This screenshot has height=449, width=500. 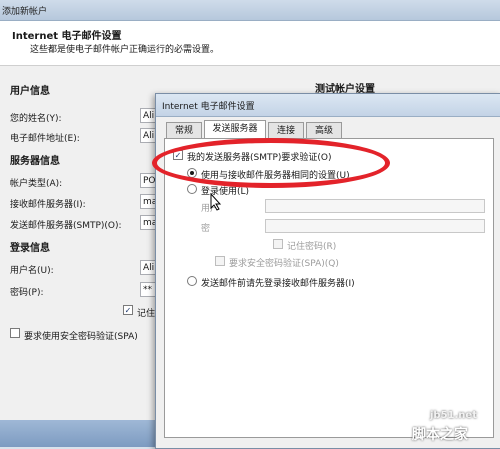 What do you see at coordinates (36, 119) in the screenshot?
I see `name-label: 您的姓名(Y):` at bounding box center [36, 119].